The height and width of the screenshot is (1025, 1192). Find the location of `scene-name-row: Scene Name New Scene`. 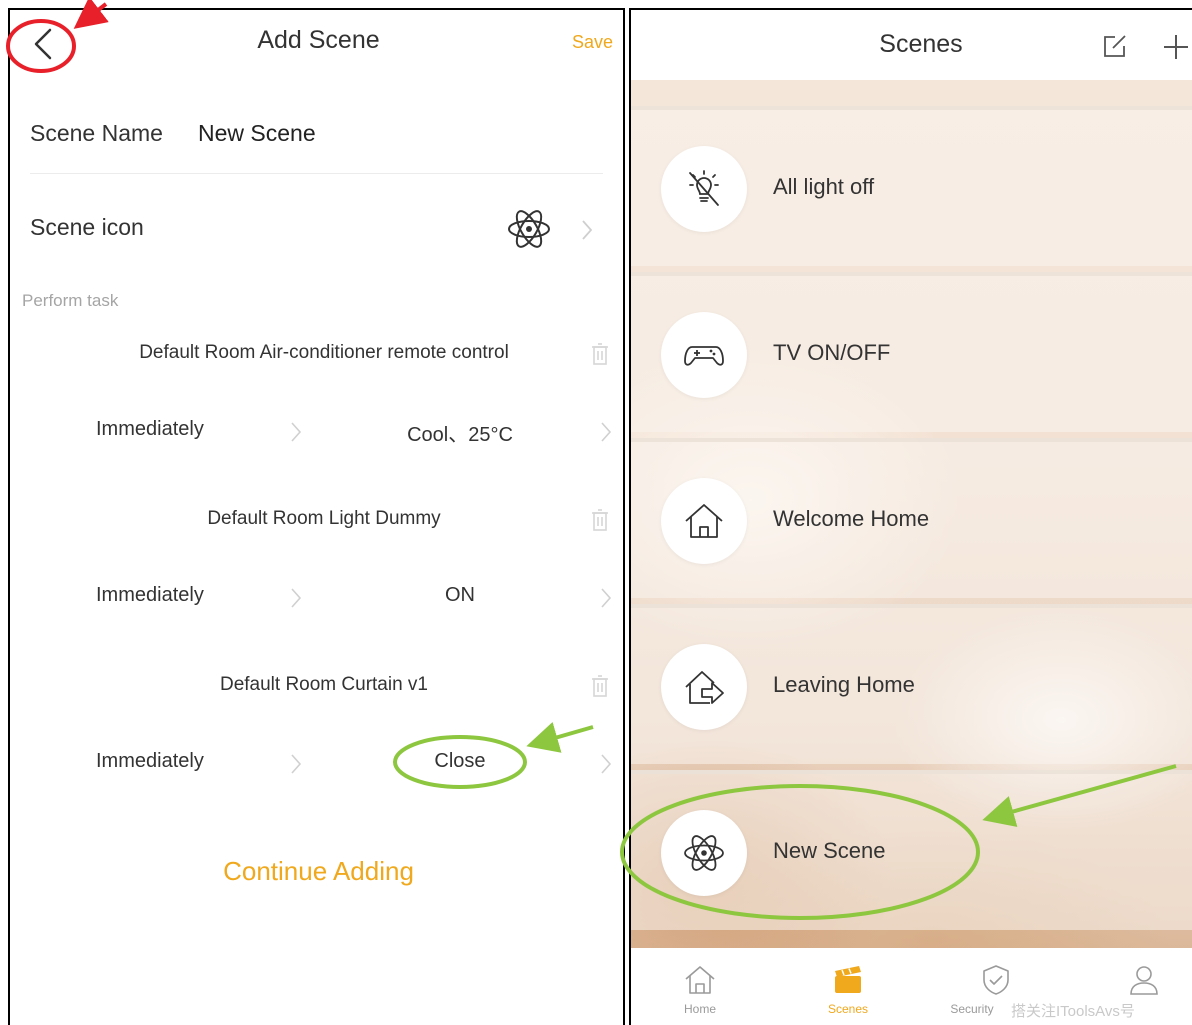

scene-name-row: Scene Name New Scene is located at coordinates (316, 139).